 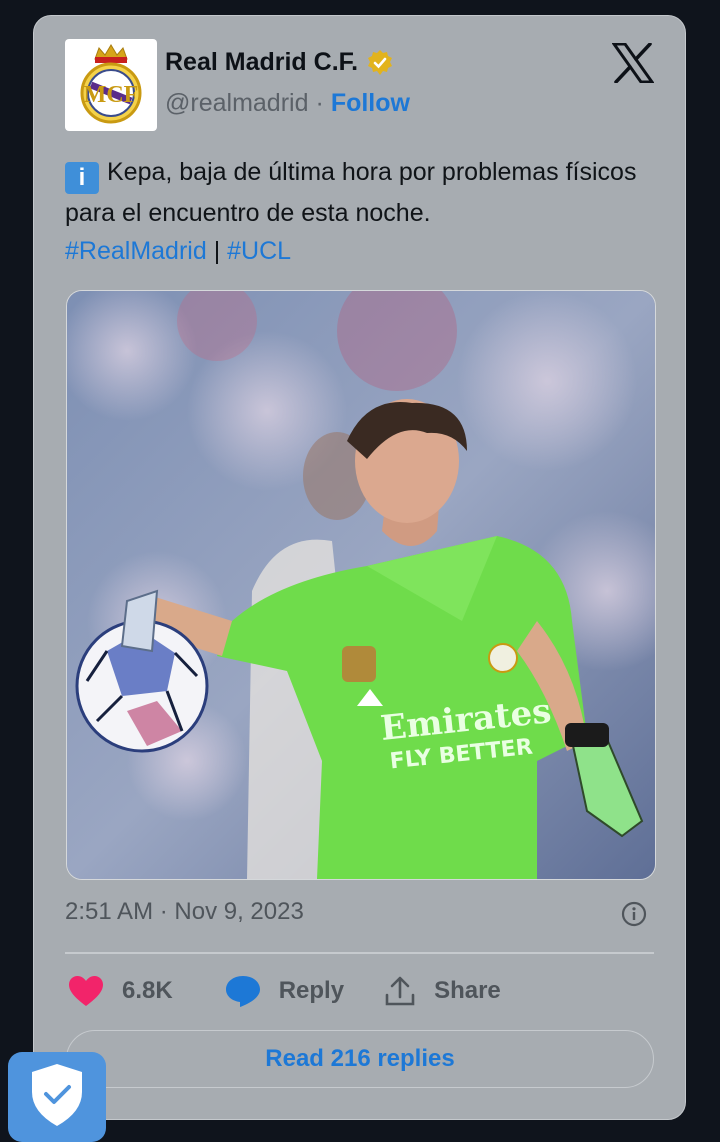 What do you see at coordinates (86, 991) in the screenshot?
I see `heart-icon` at bounding box center [86, 991].